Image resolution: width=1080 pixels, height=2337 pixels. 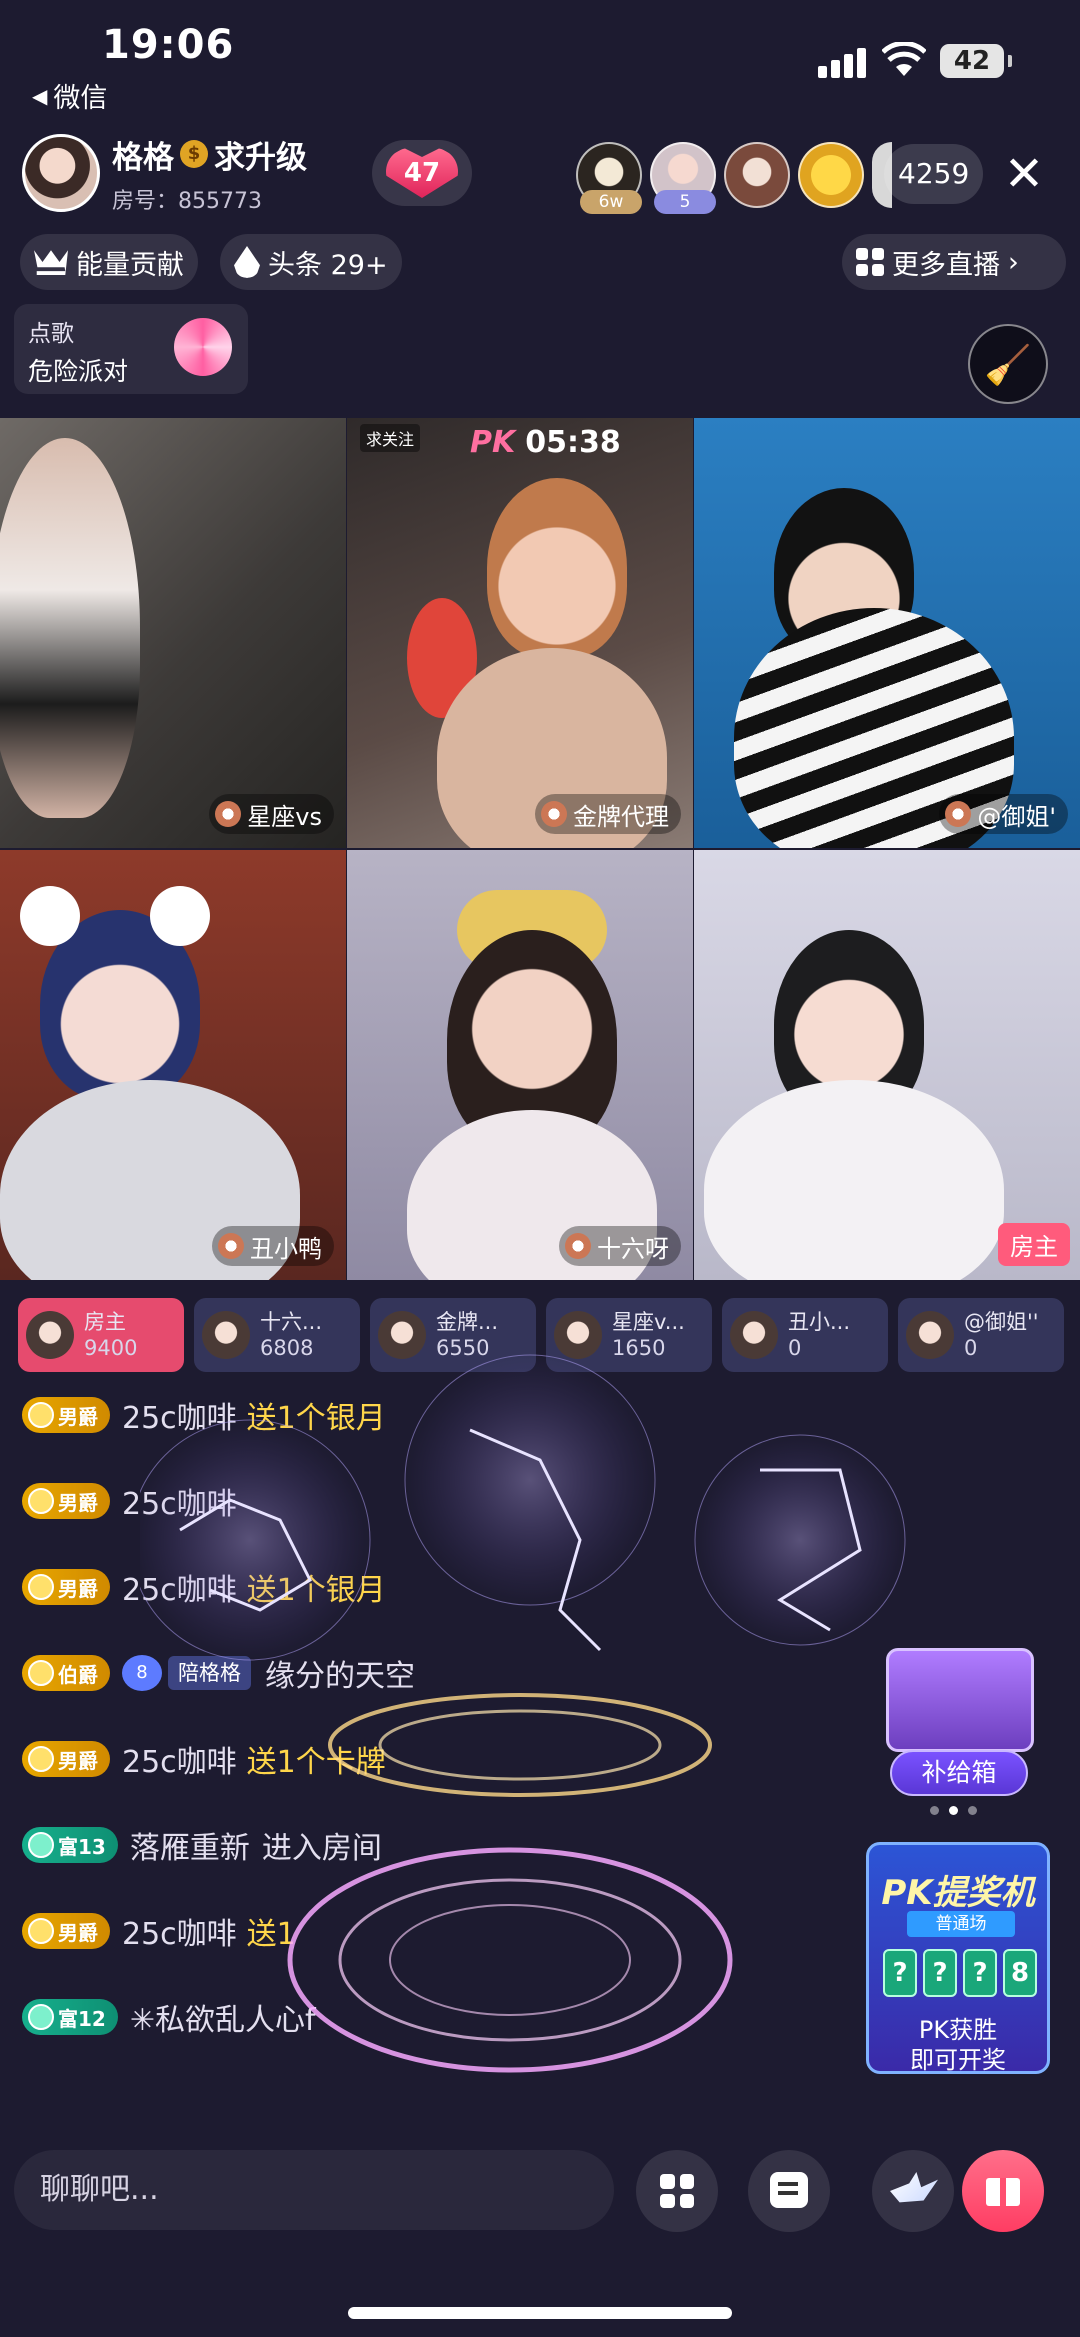 I want to click on chat-message: 富13 落雁重新 进入房间, so click(x=202, y=1845).